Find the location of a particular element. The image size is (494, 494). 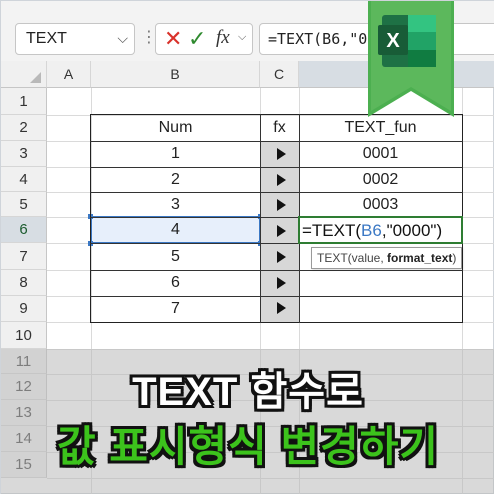

editing-formula: =TEXT(B6,"0000") is located at coordinates (372, 230).